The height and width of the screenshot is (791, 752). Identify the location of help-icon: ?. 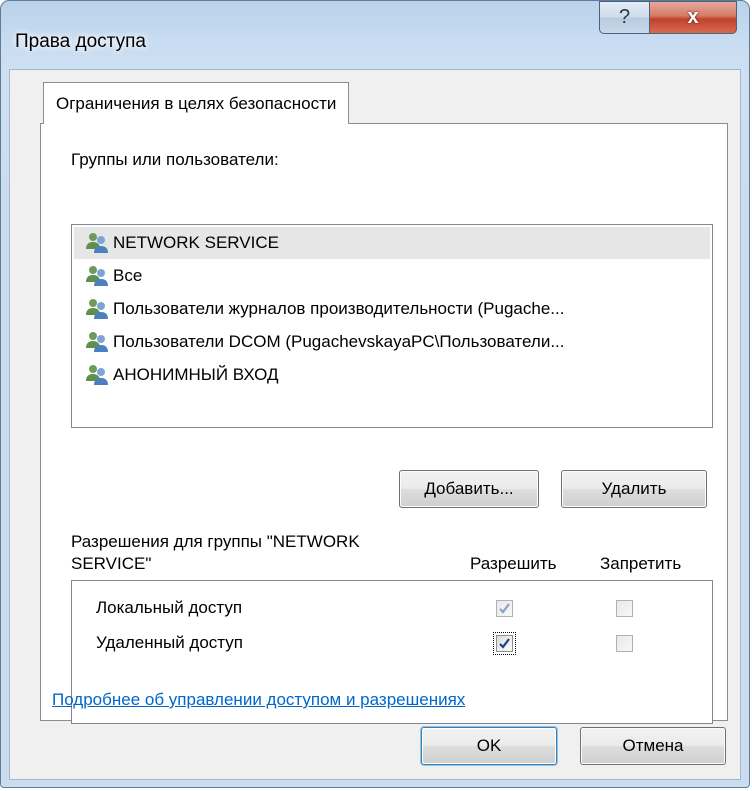
(624, 17).